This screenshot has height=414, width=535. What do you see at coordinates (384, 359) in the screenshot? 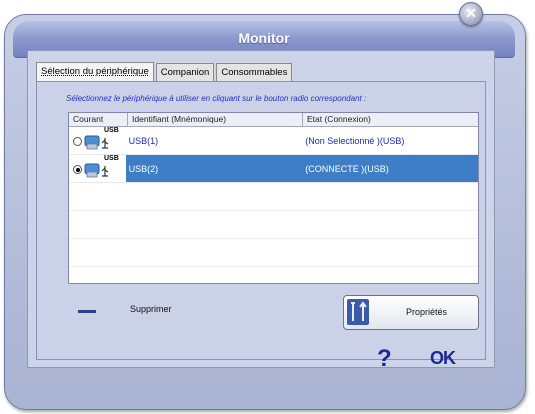
I see `help-button: ?` at bounding box center [384, 359].